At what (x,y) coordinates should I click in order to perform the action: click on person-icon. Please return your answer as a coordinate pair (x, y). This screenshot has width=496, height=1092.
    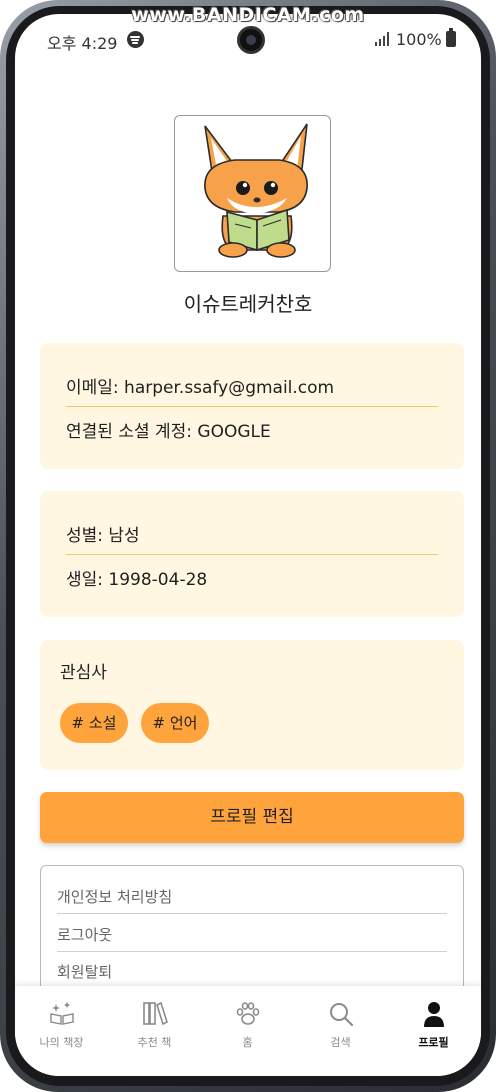
    Looking at the image, I should click on (434, 1014).